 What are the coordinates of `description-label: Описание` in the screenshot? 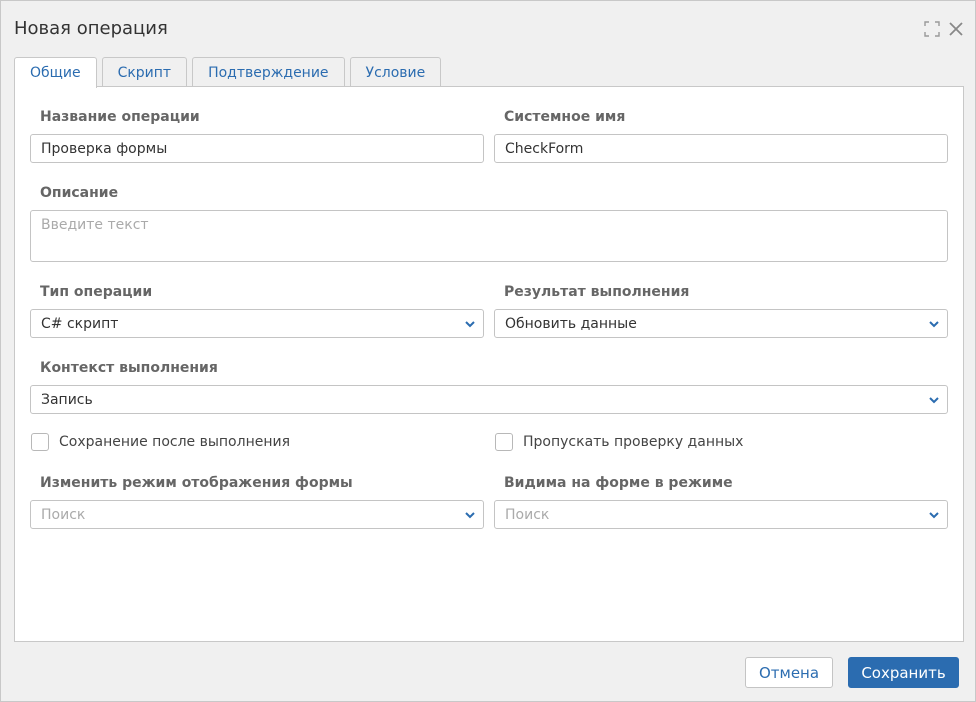 It's located at (79, 193).